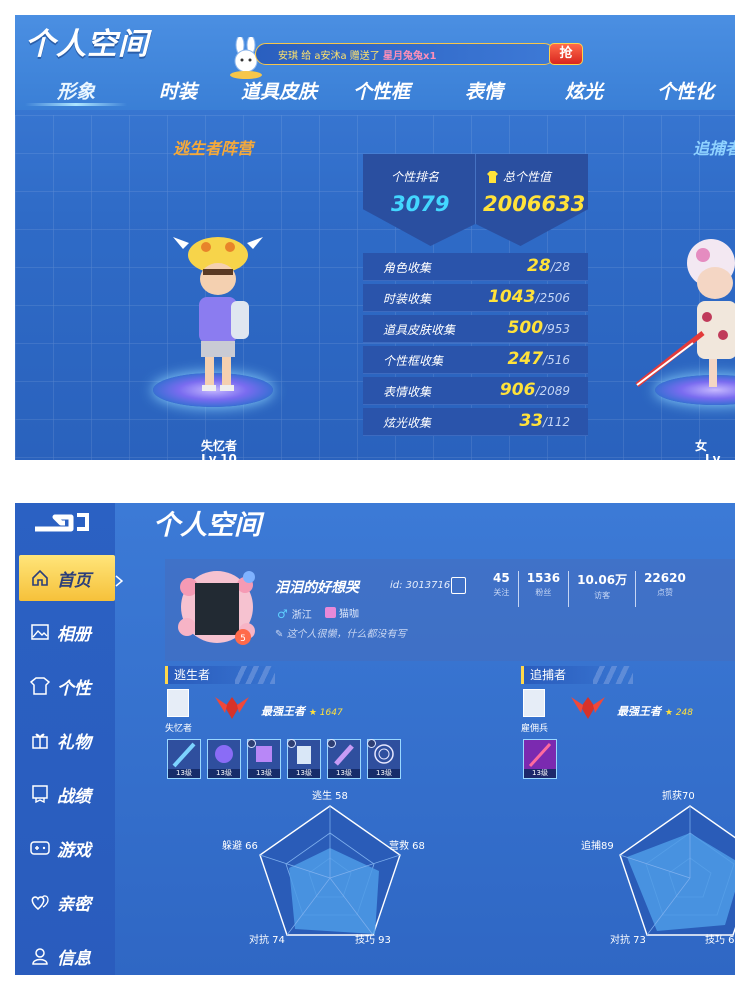 Image resolution: width=750 pixels, height=1000 pixels. I want to click on hunter-char-avatar, so click(534, 703).